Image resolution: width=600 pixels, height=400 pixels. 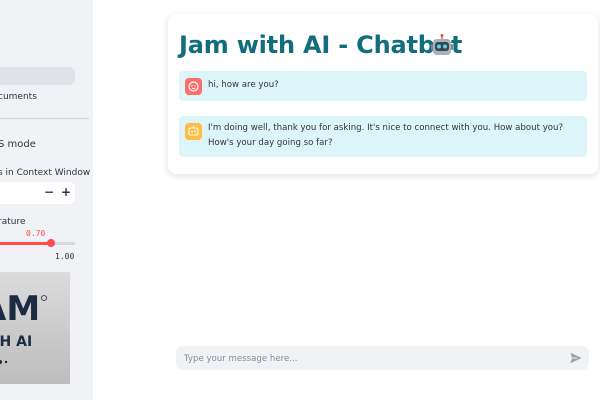 What do you see at coordinates (45, 173) in the screenshot?
I see `context-window-label: s in Context Window` at bounding box center [45, 173].